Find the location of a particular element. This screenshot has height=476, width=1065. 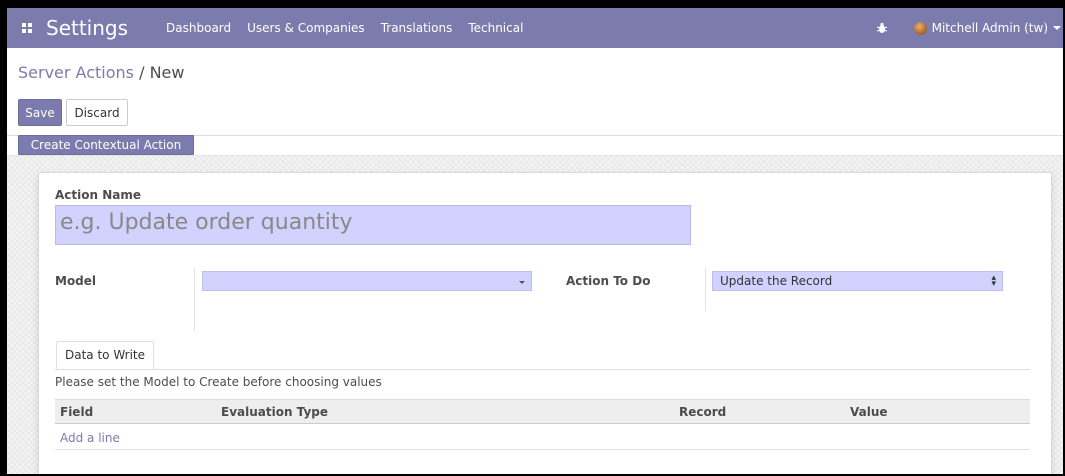

table-header: Field Evaluation Type Record Value is located at coordinates (542, 411).